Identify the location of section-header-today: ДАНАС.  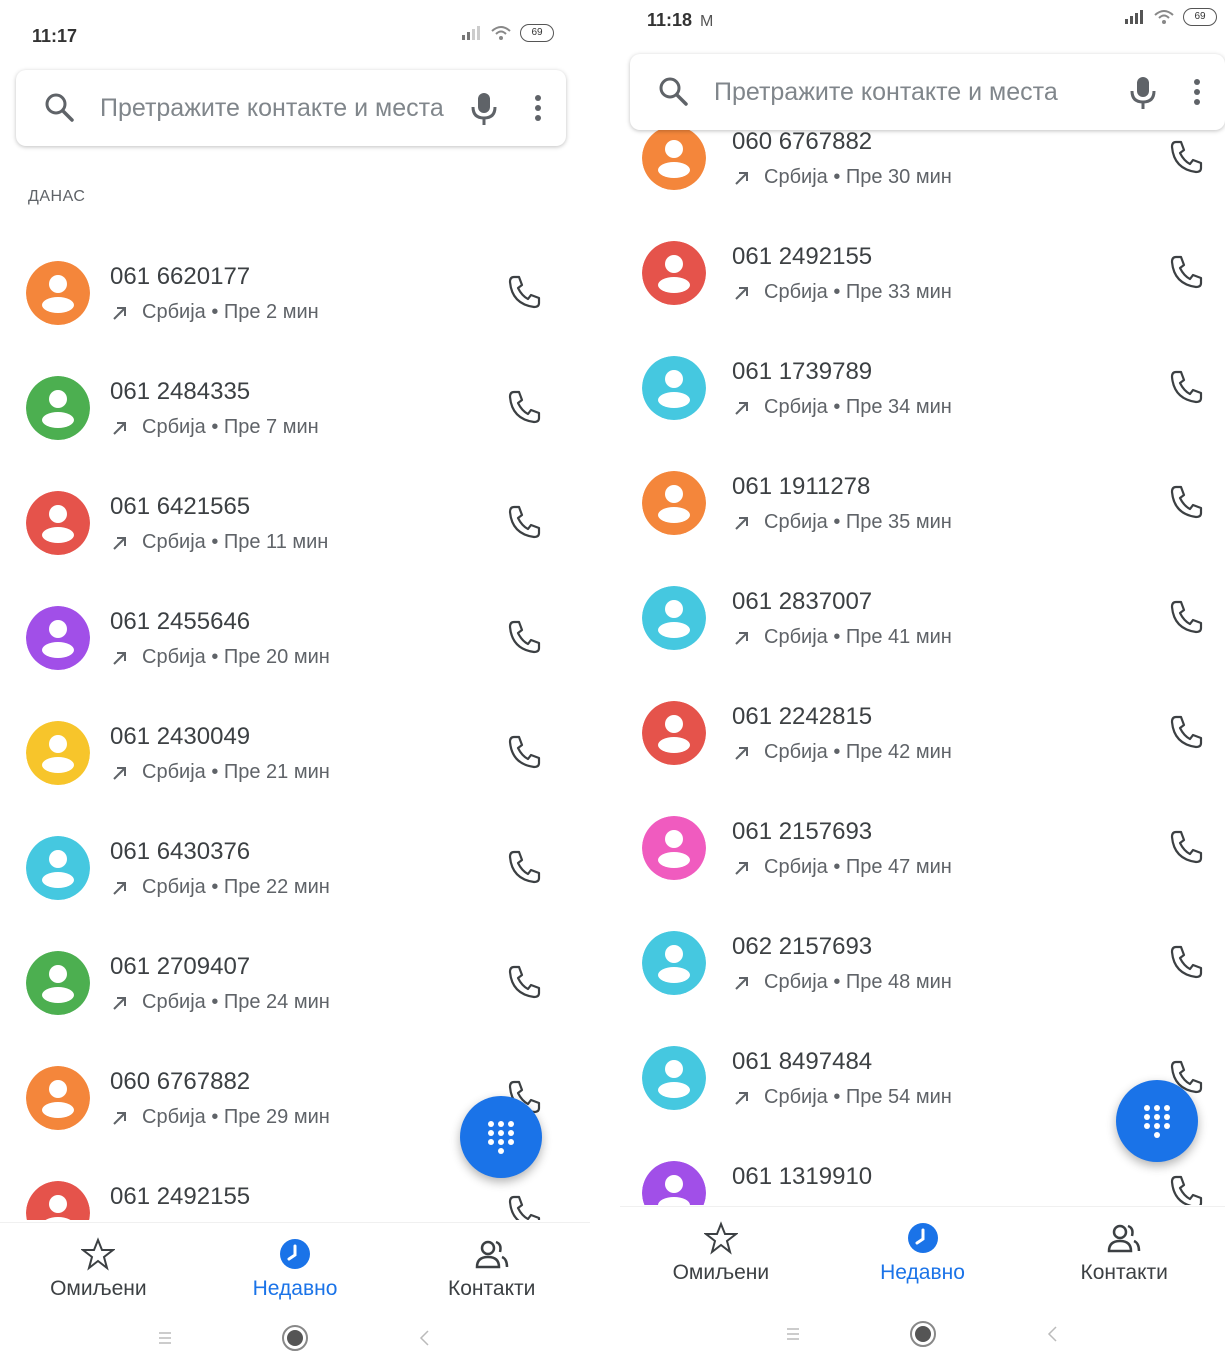
(57, 196).